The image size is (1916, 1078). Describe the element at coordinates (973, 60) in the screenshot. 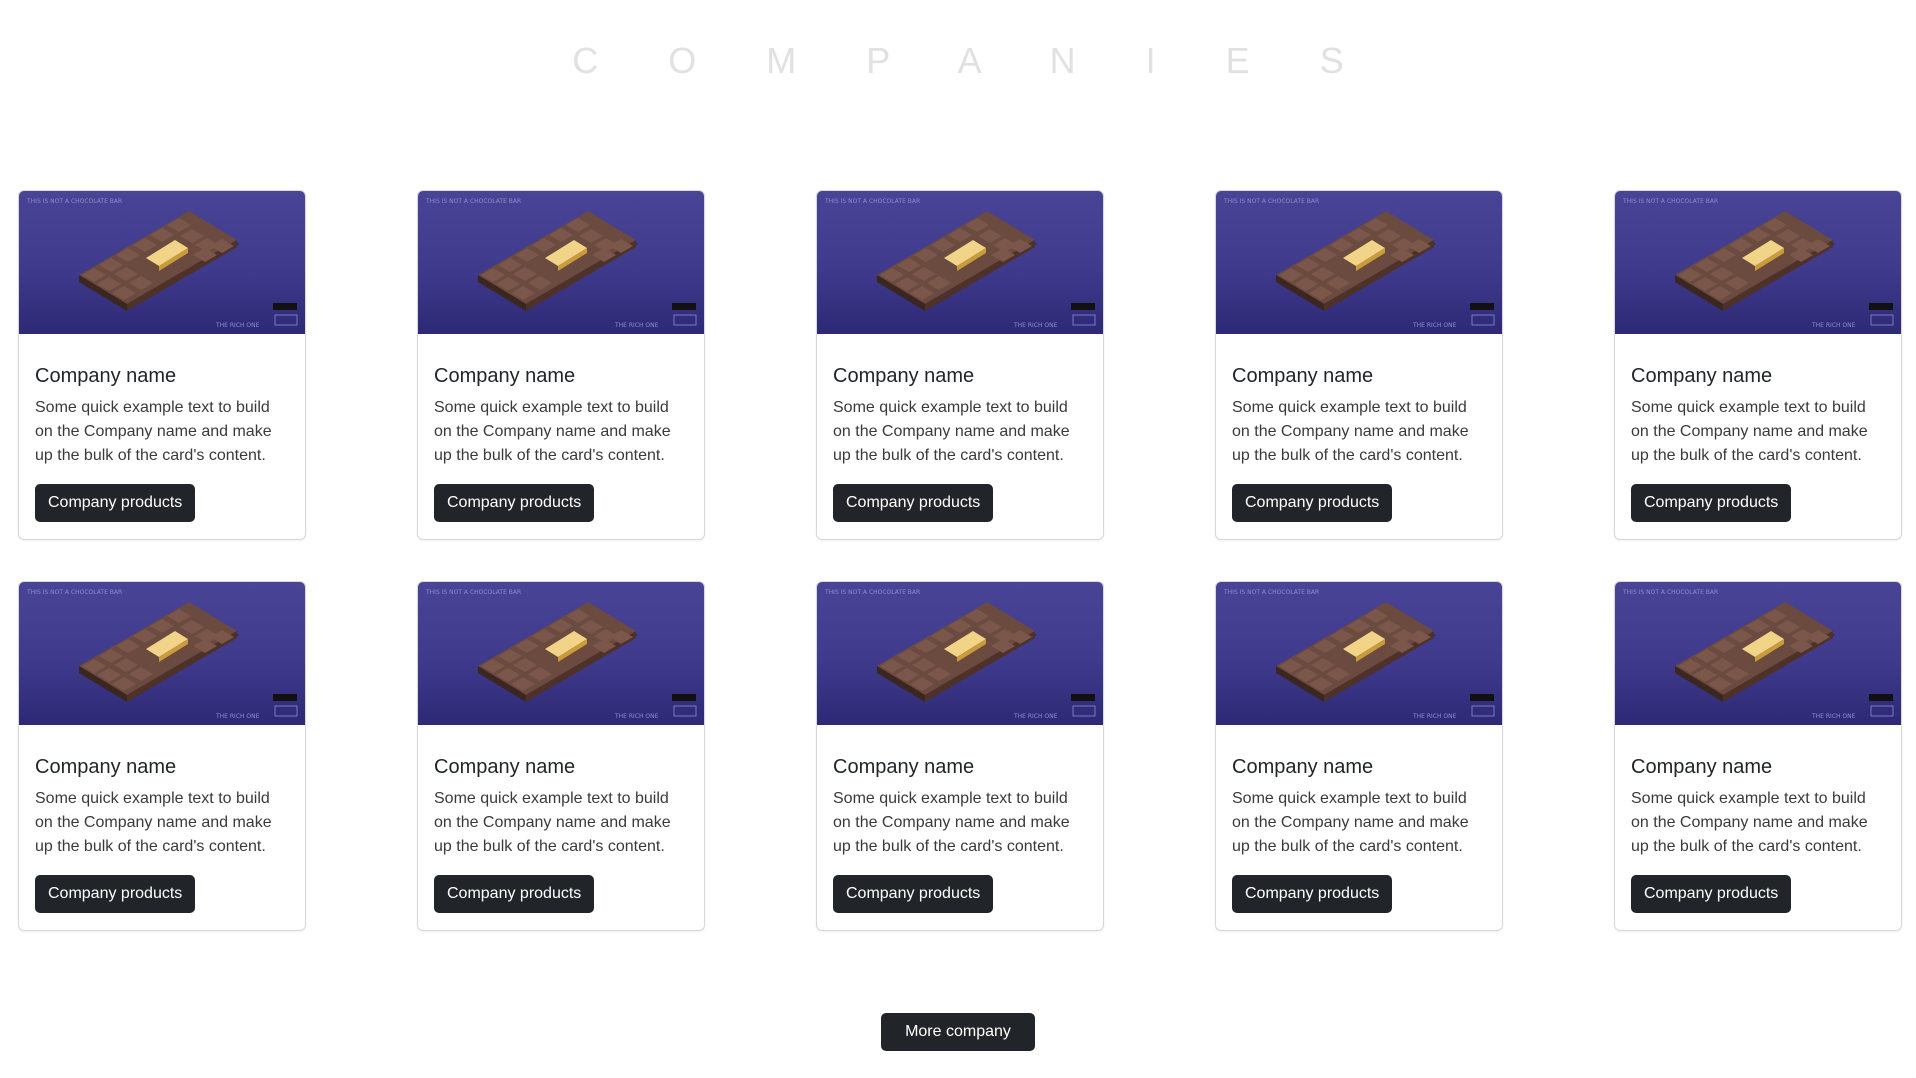

I see `page-title: C O M P A N I E S` at that location.